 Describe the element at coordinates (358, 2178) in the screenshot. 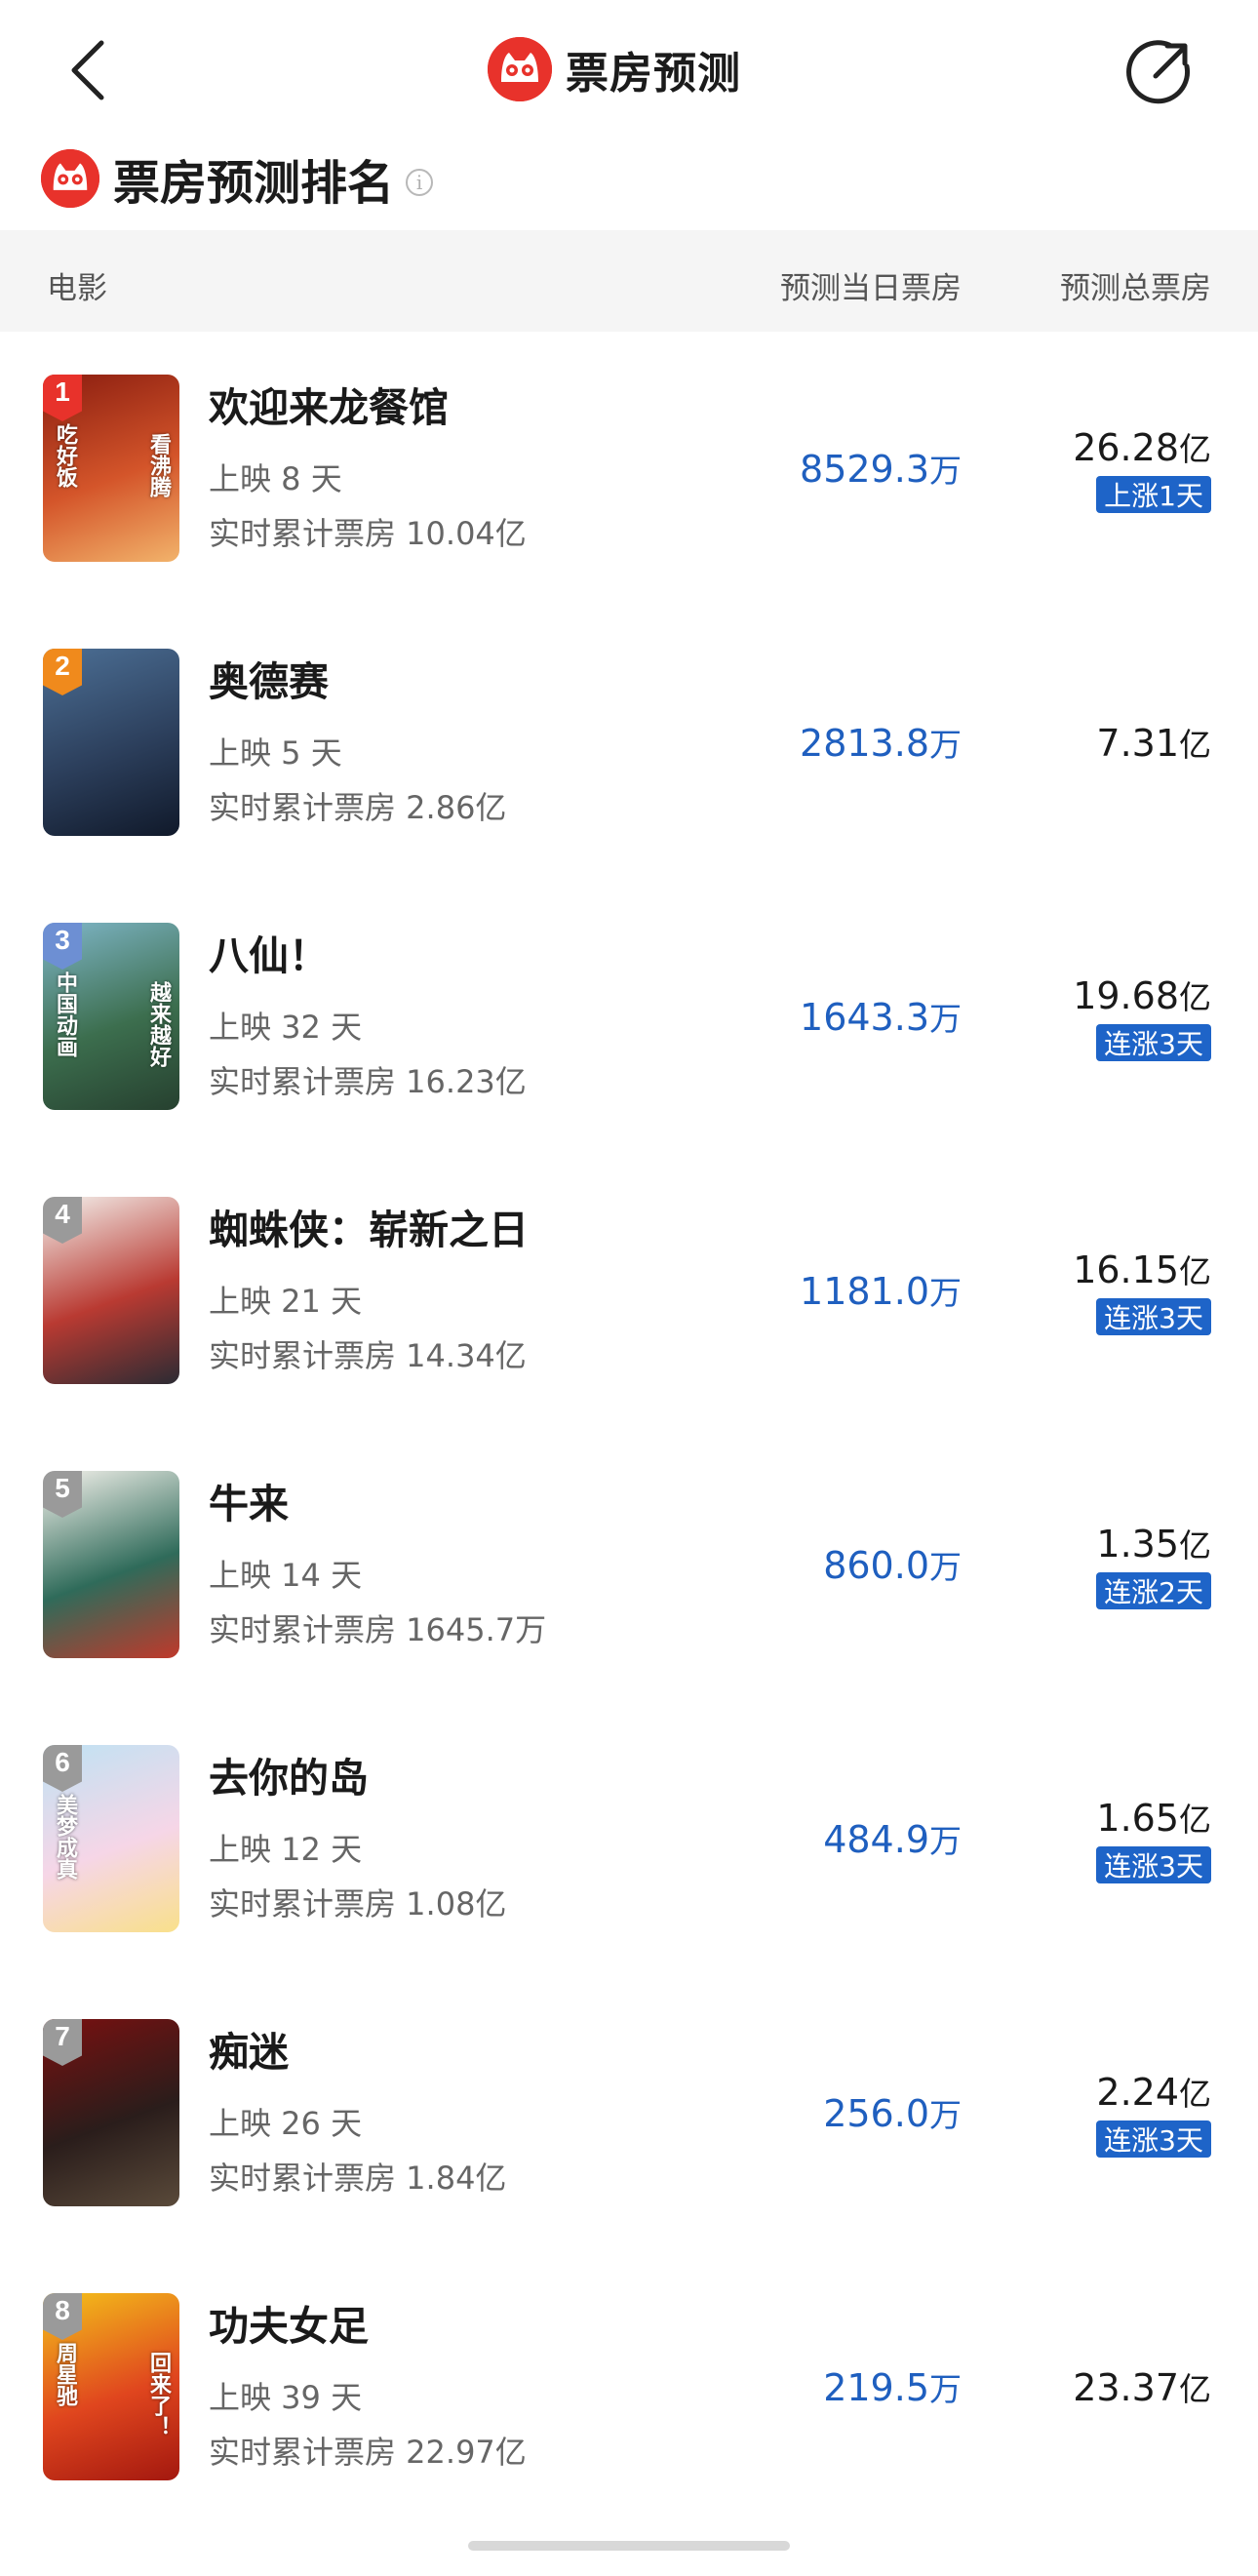

I see `cumulative-box-office: 实时累计票房 1.84亿` at that location.